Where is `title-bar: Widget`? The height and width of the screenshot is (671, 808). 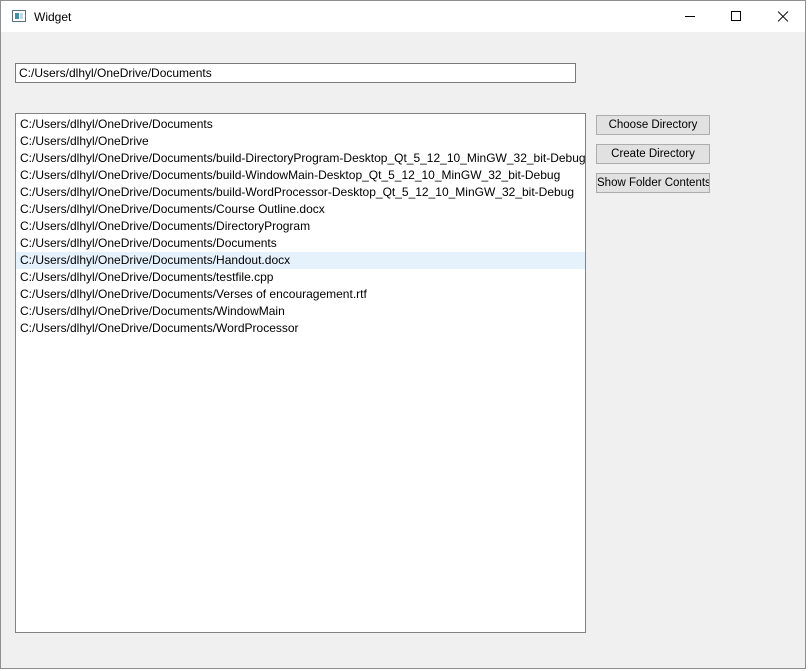
title-bar: Widget is located at coordinates (403, 16).